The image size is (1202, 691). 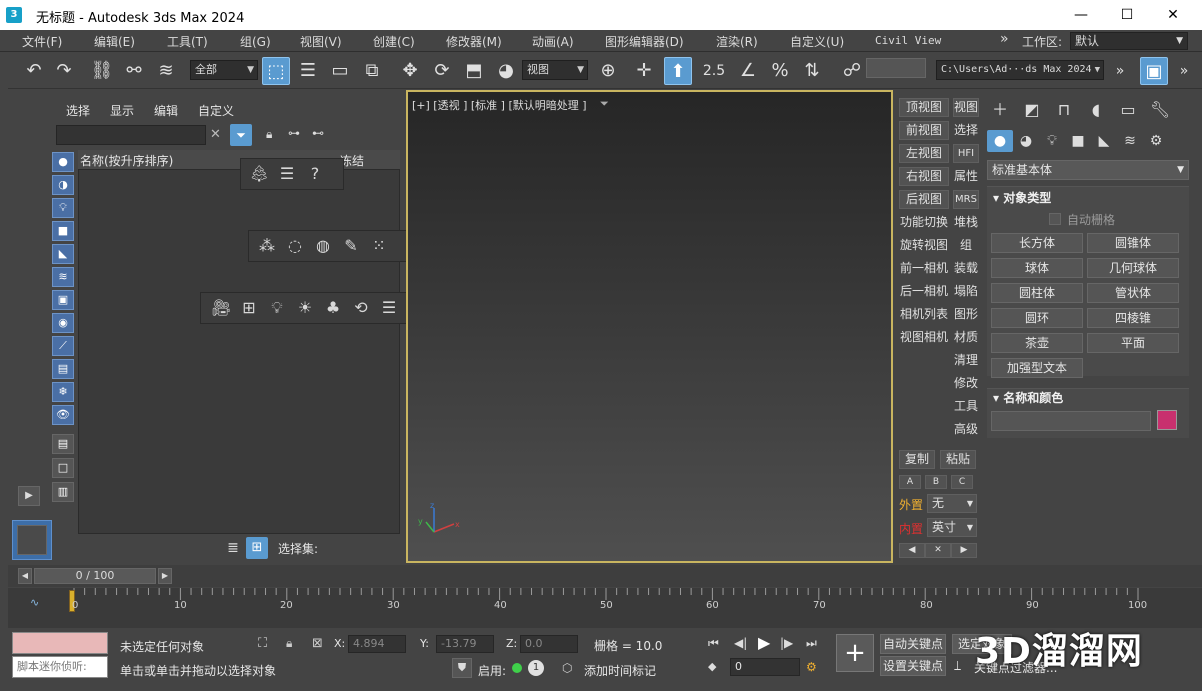 What do you see at coordinates (714, 71) in the screenshot?
I see `snap-toggle-icon: 2.5` at bounding box center [714, 71].